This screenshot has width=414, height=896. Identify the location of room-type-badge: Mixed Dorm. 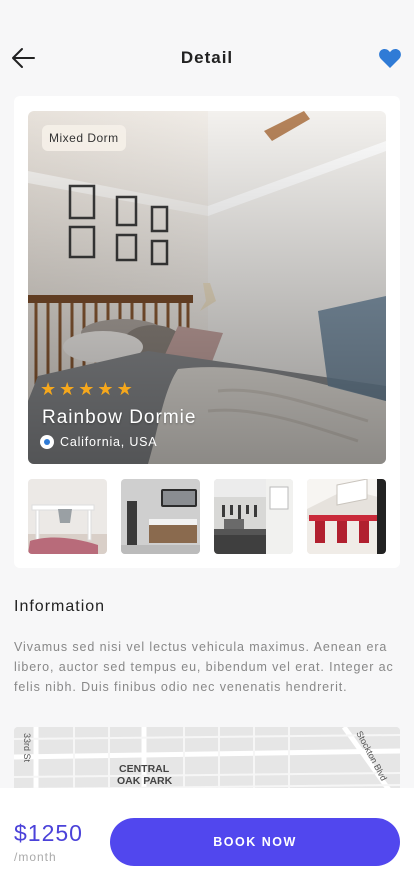
(84, 138).